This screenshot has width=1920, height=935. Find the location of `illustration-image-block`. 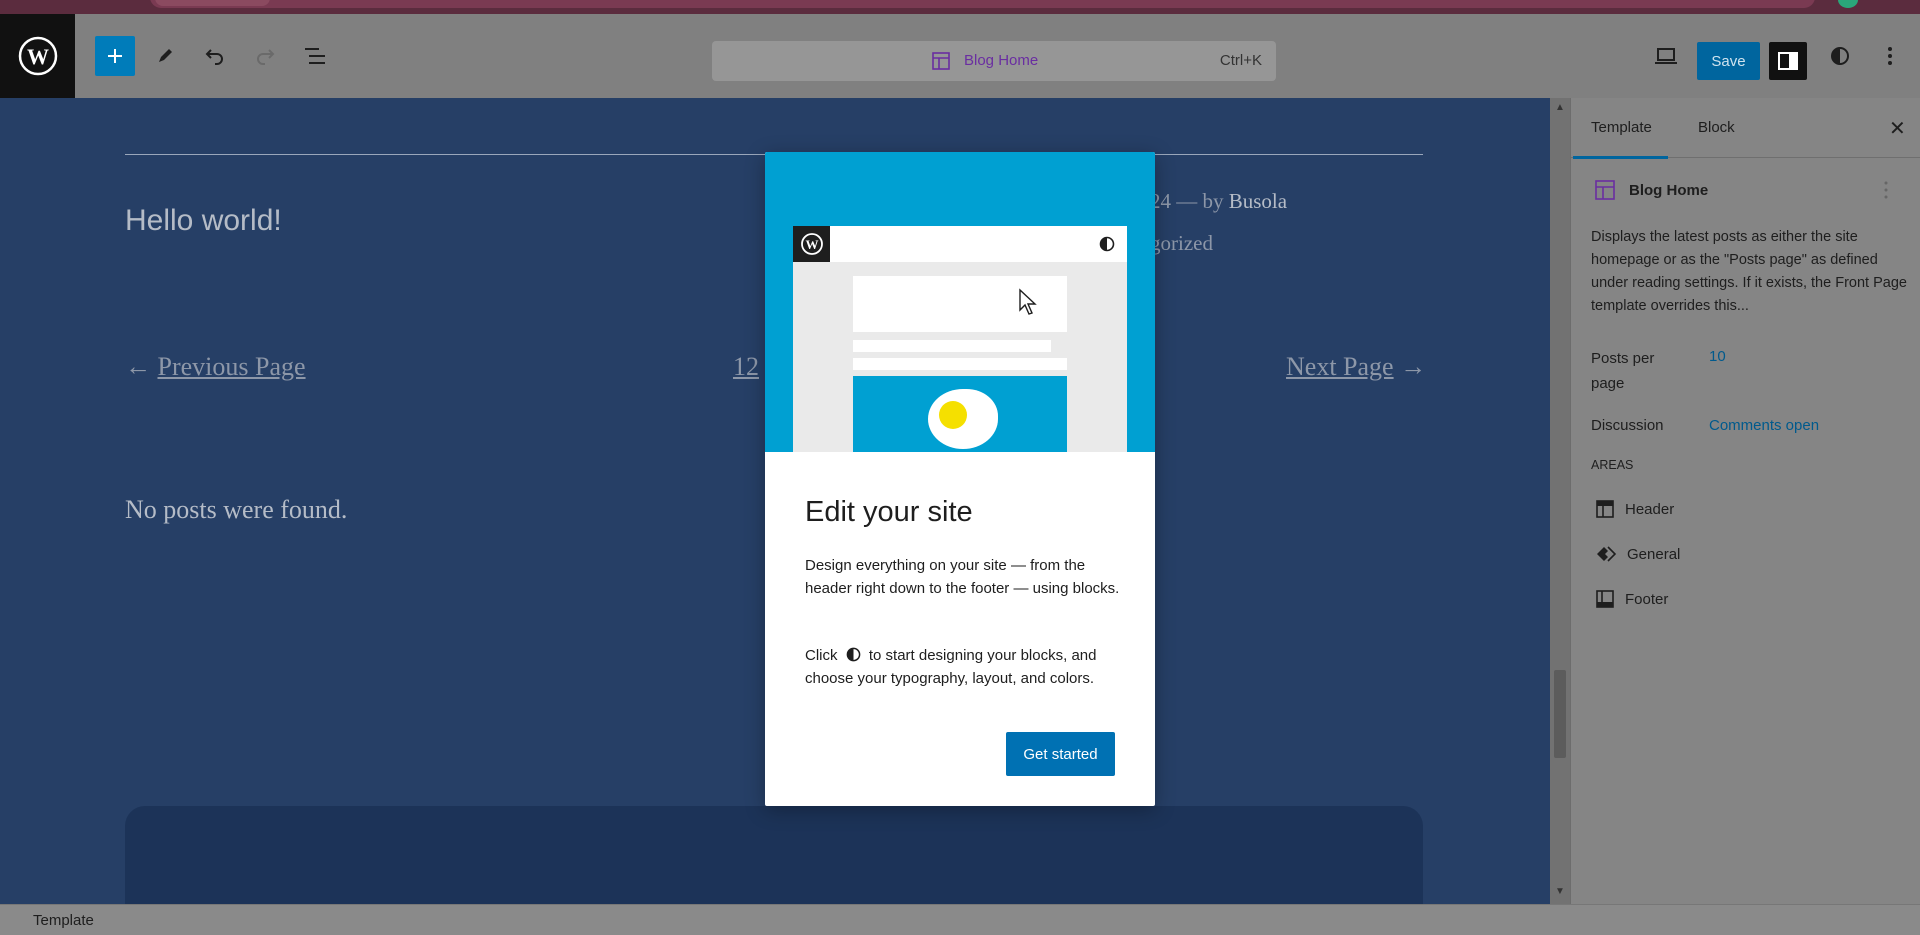

illustration-image-block is located at coordinates (960, 414).